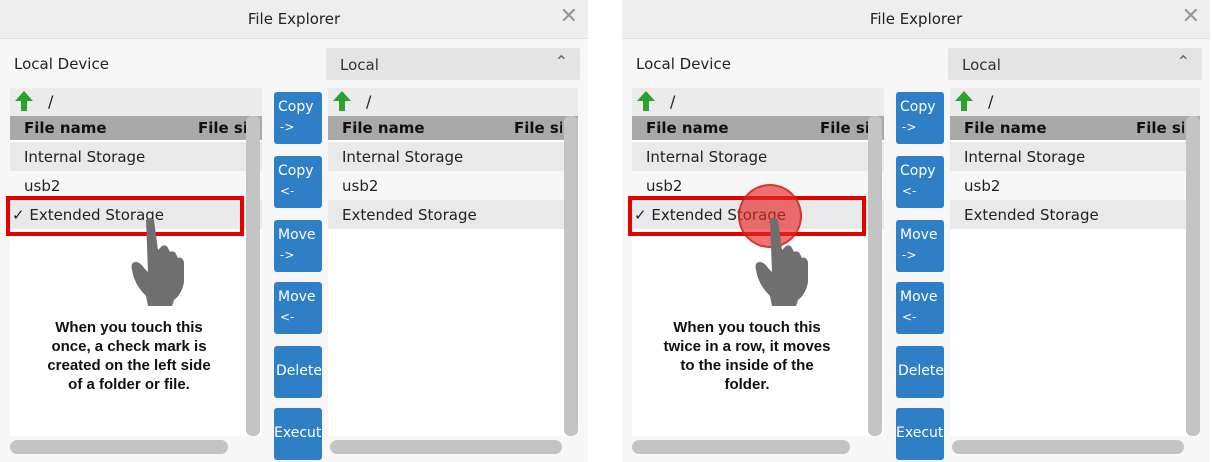  Describe the element at coordinates (61, 64) in the screenshot. I see `local-device-label: Local Device` at that location.